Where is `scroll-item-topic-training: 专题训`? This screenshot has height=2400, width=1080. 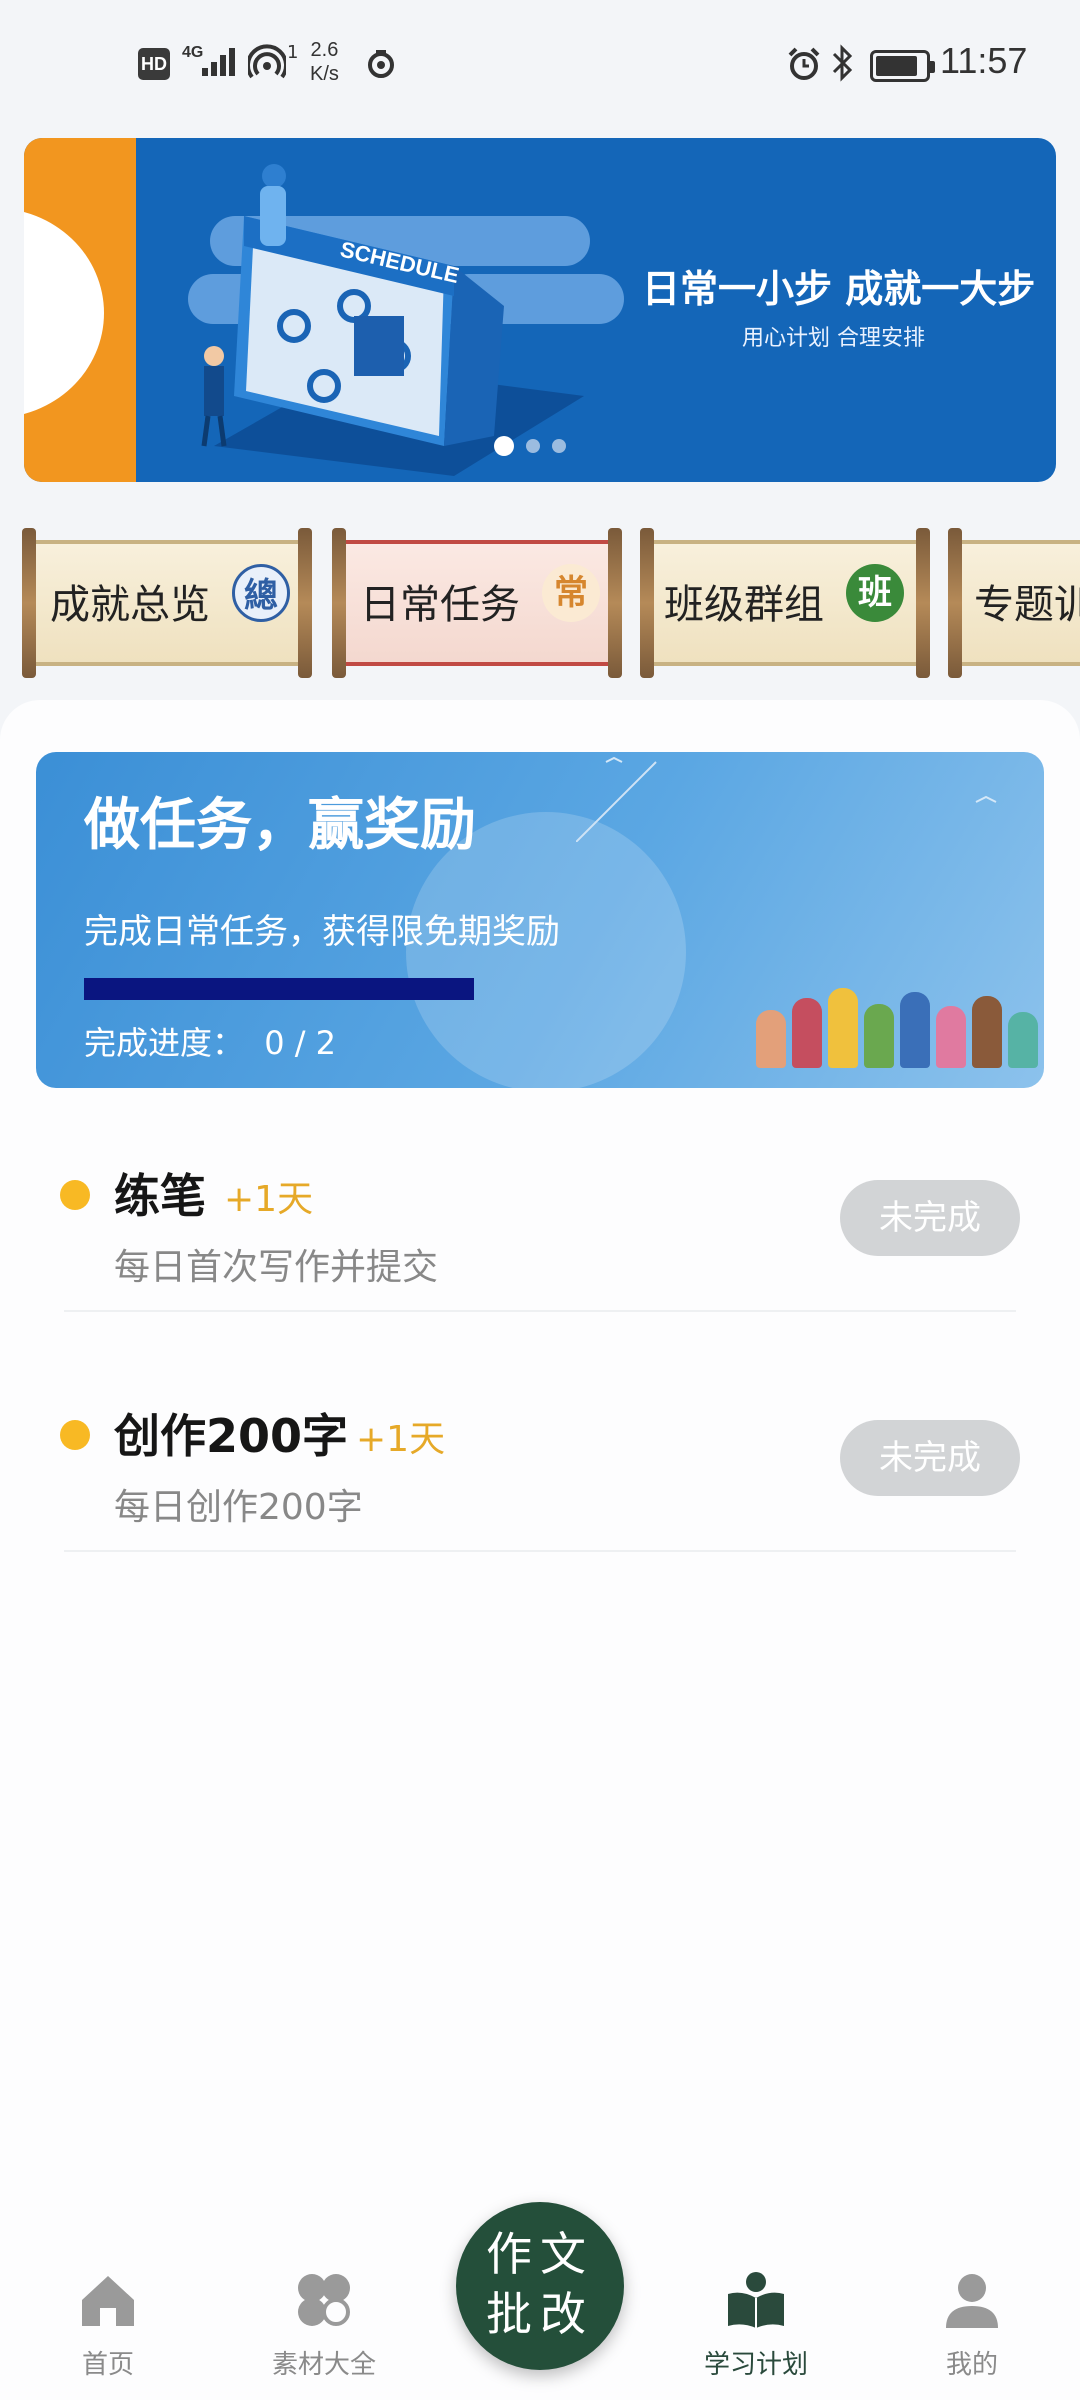
scroll-item-topic-training: 专题训 is located at coordinates (1014, 603).